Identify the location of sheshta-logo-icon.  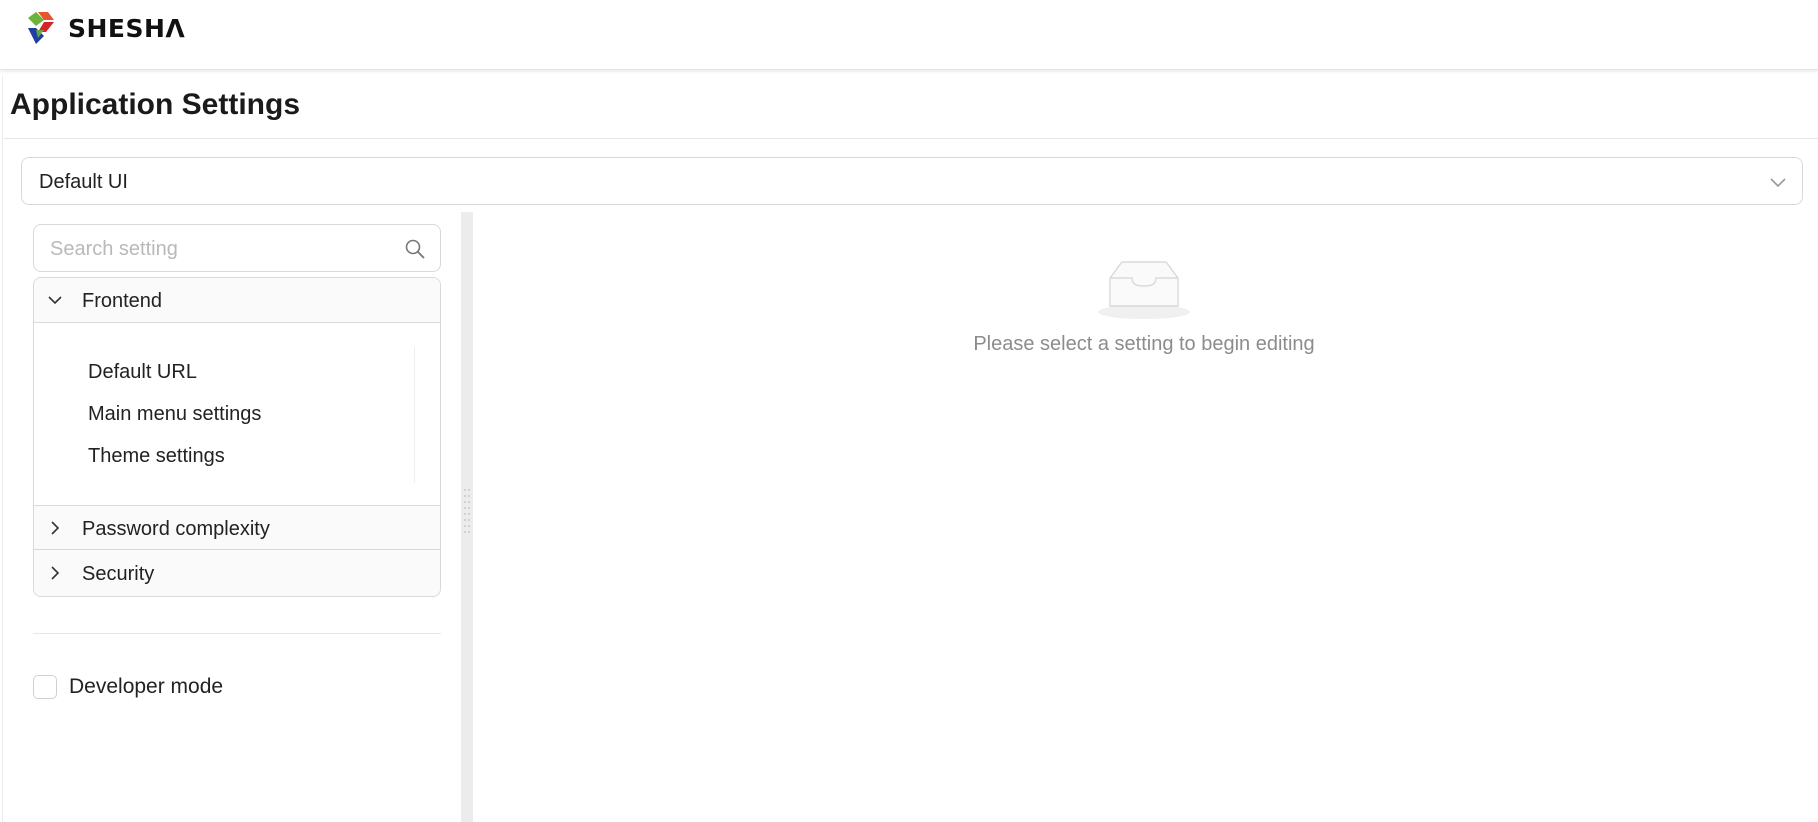
(41, 28).